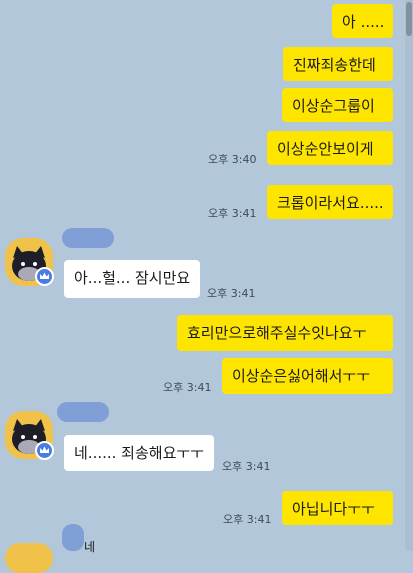  What do you see at coordinates (29, 558) in the screenshot?
I see `contact-avatar` at bounding box center [29, 558].